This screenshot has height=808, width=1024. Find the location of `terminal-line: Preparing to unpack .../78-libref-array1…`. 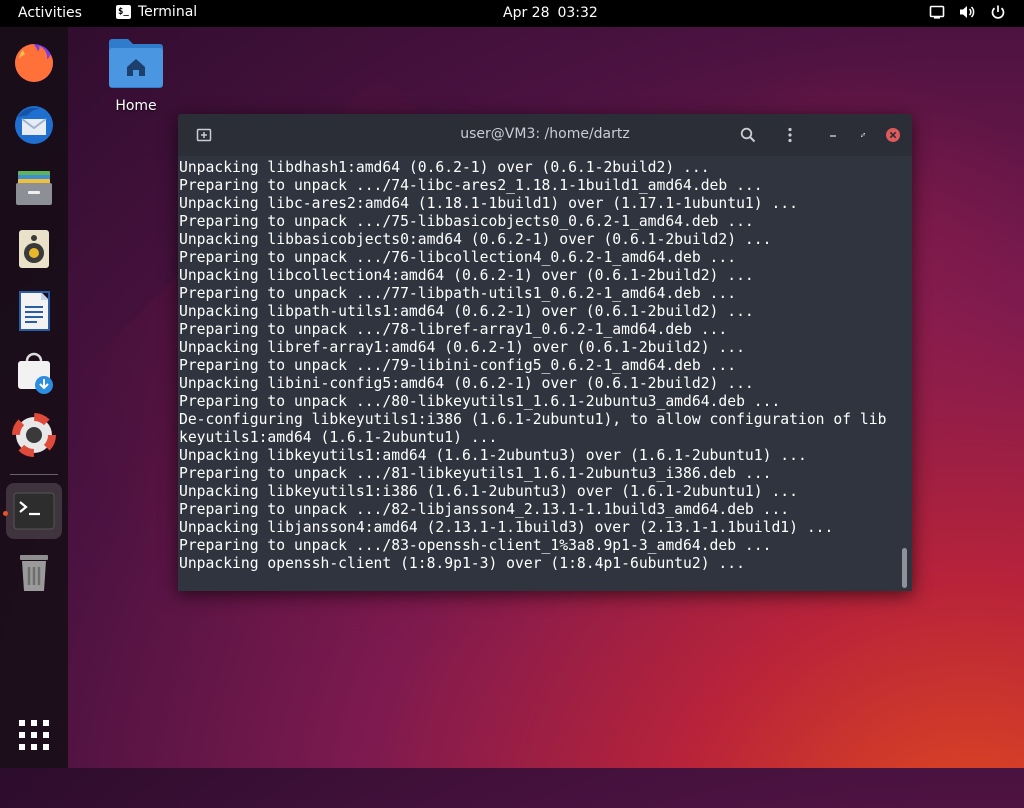

terminal-line: Preparing to unpack .../78-libref-array1… is located at coordinates (453, 329).